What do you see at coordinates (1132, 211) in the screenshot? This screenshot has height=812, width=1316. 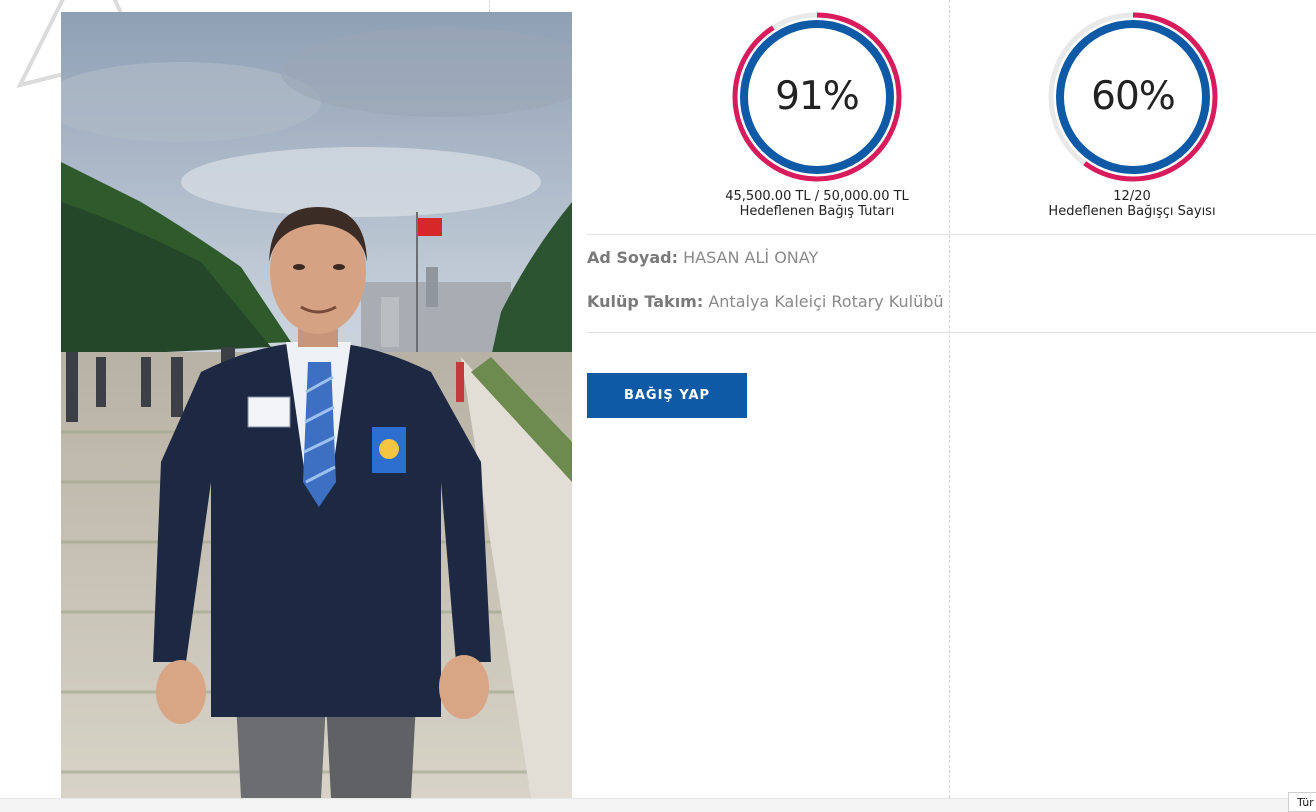 I see `donor-count-caption: Hedeflenen Bağışçı Sayısı` at bounding box center [1132, 211].